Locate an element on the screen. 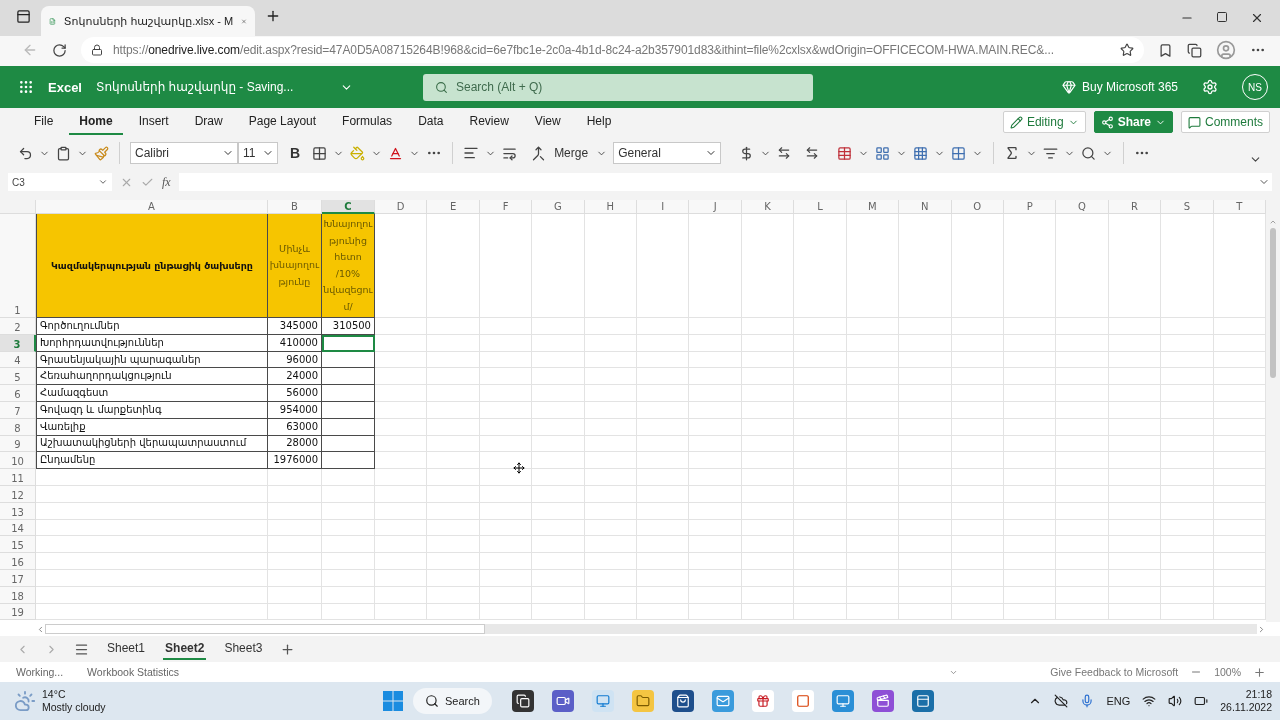 The image size is (1280, 720). row-header: 11 is located at coordinates (18, 477).